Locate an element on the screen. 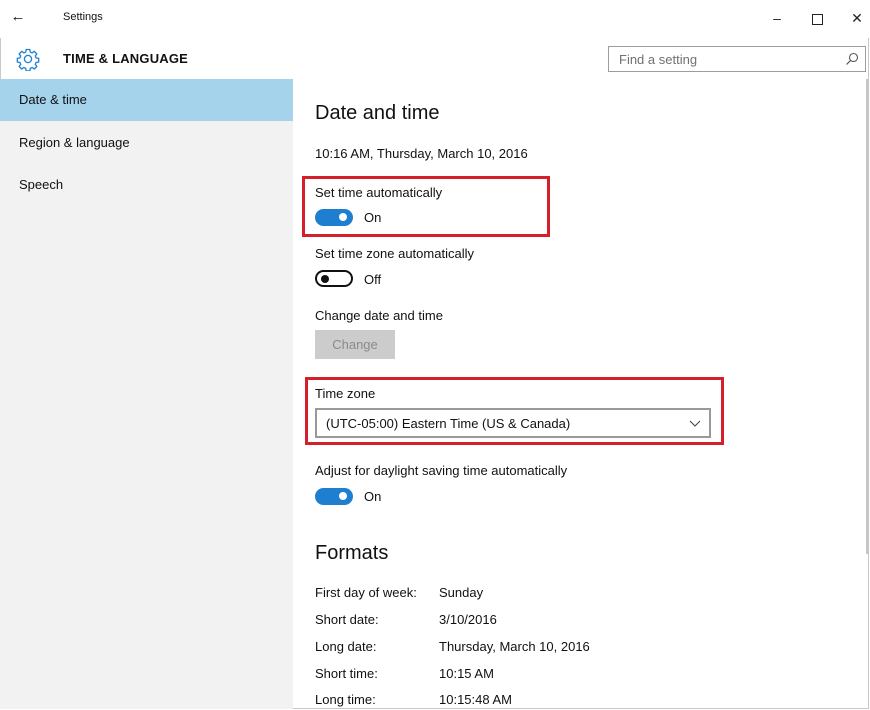 This screenshot has height=710, width=870. maximize-button is located at coordinates (817, 18).